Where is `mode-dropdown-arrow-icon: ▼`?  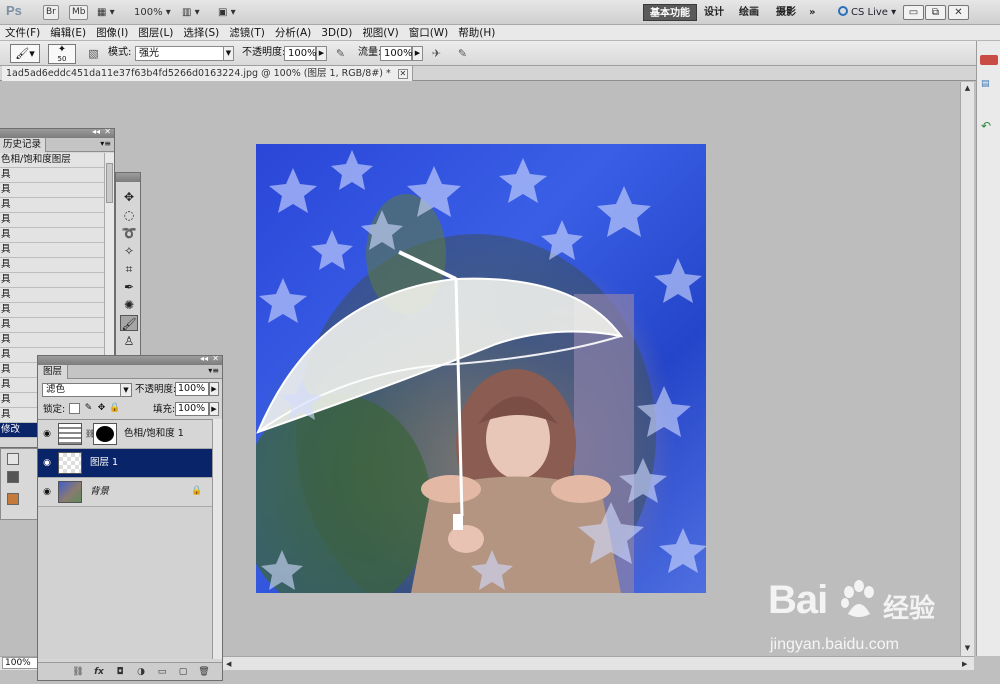 mode-dropdown-arrow-icon: ▼ is located at coordinates (228, 53).